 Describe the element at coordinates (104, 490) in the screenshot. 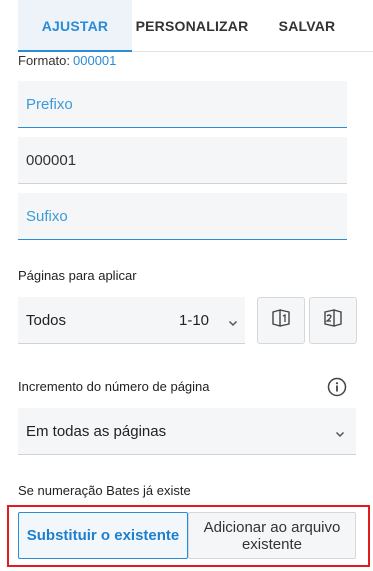

I see `bates-label: Se numeração Bates já existe` at that location.